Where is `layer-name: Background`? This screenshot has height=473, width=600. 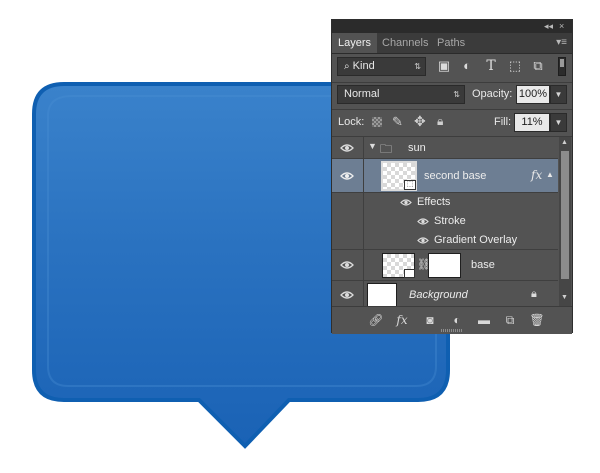
layer-name: Background is located at coordinates (438, 295).